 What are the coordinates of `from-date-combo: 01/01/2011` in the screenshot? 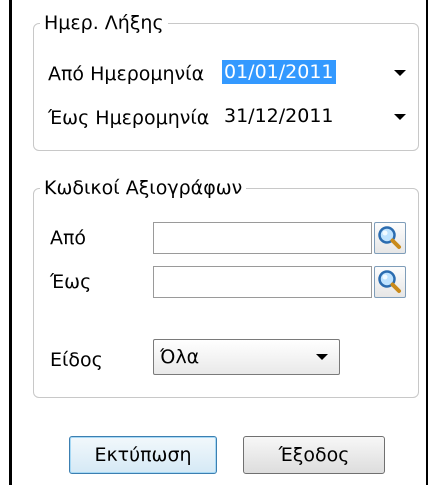 It's located at (318, 72).